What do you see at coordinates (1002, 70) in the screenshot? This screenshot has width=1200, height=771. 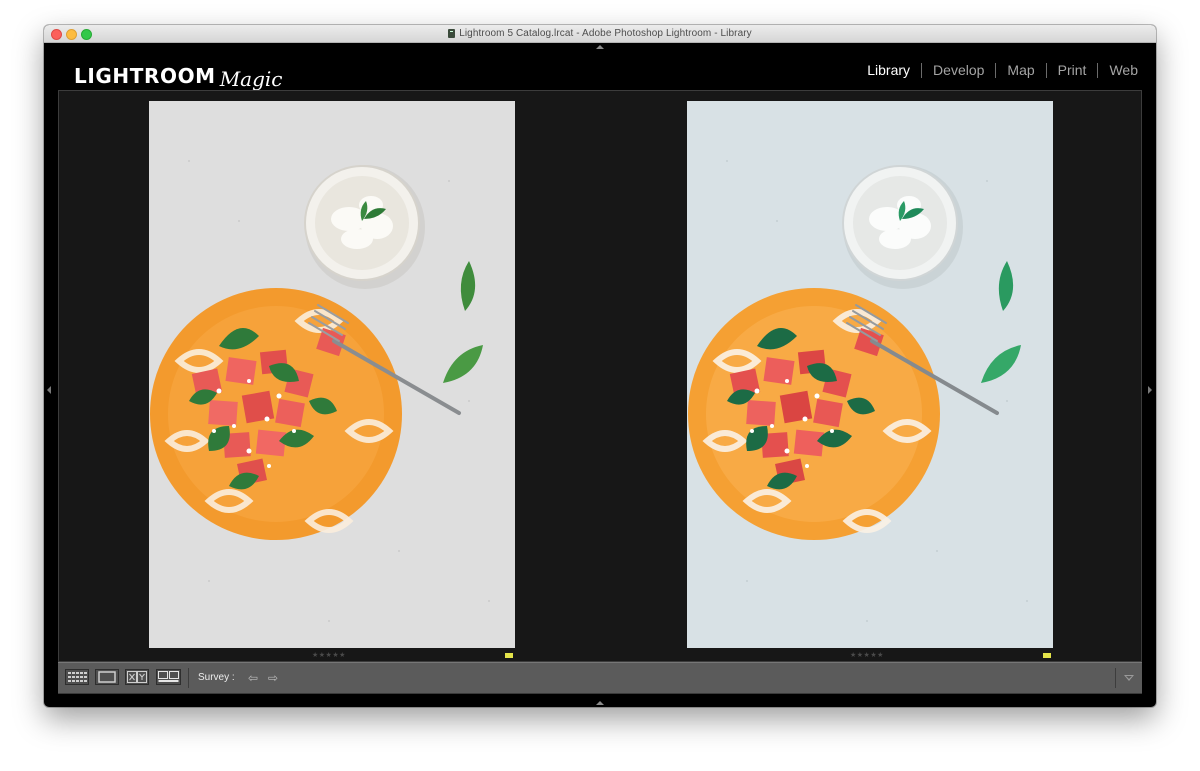 I see `module-picker: Library Develop Map Print Web` at bounding box center [1002, 70].